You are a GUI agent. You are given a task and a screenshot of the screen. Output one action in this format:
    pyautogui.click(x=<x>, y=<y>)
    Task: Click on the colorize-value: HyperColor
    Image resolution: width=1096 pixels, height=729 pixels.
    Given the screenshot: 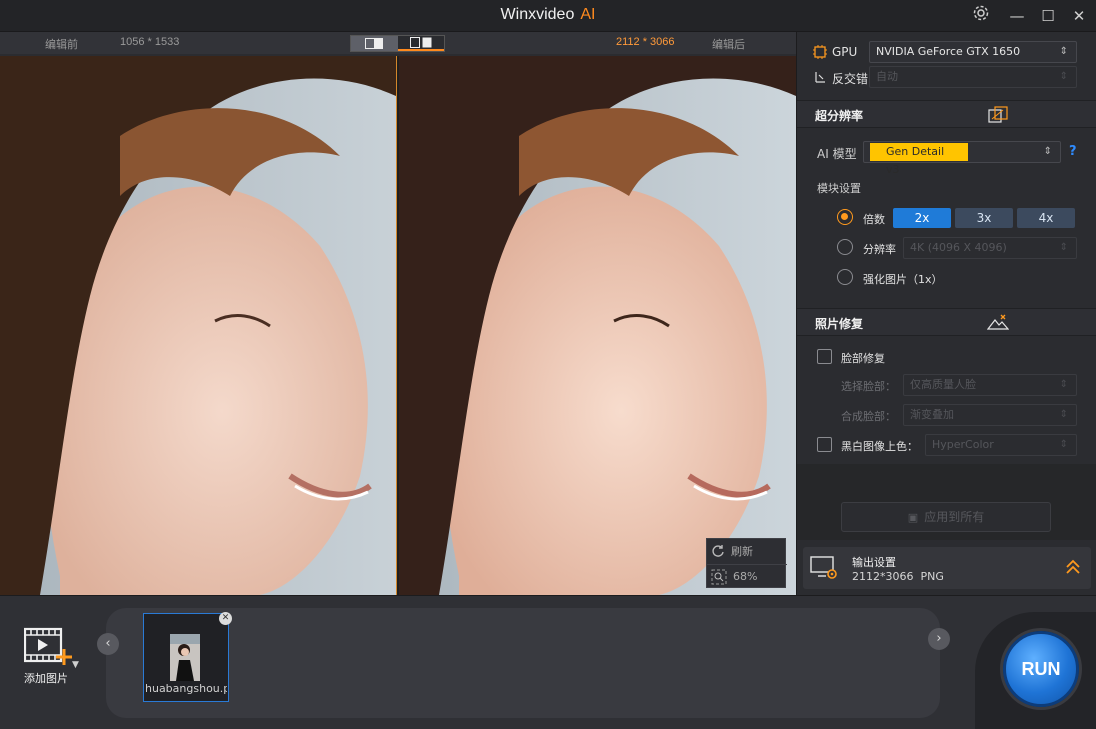 What is the action you would take?
    pyautogui.click(x=963, y=444)
    